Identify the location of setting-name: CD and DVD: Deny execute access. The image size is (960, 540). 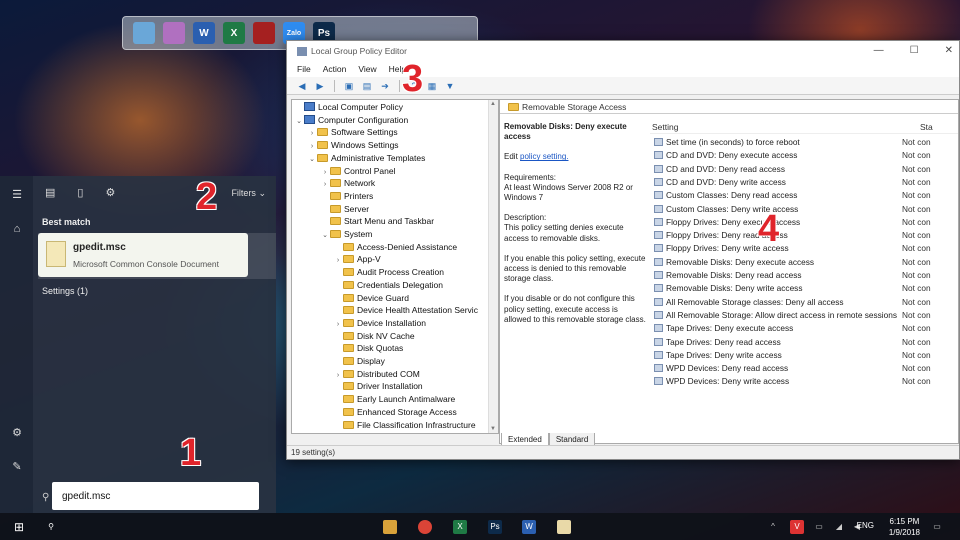
(732, 155).